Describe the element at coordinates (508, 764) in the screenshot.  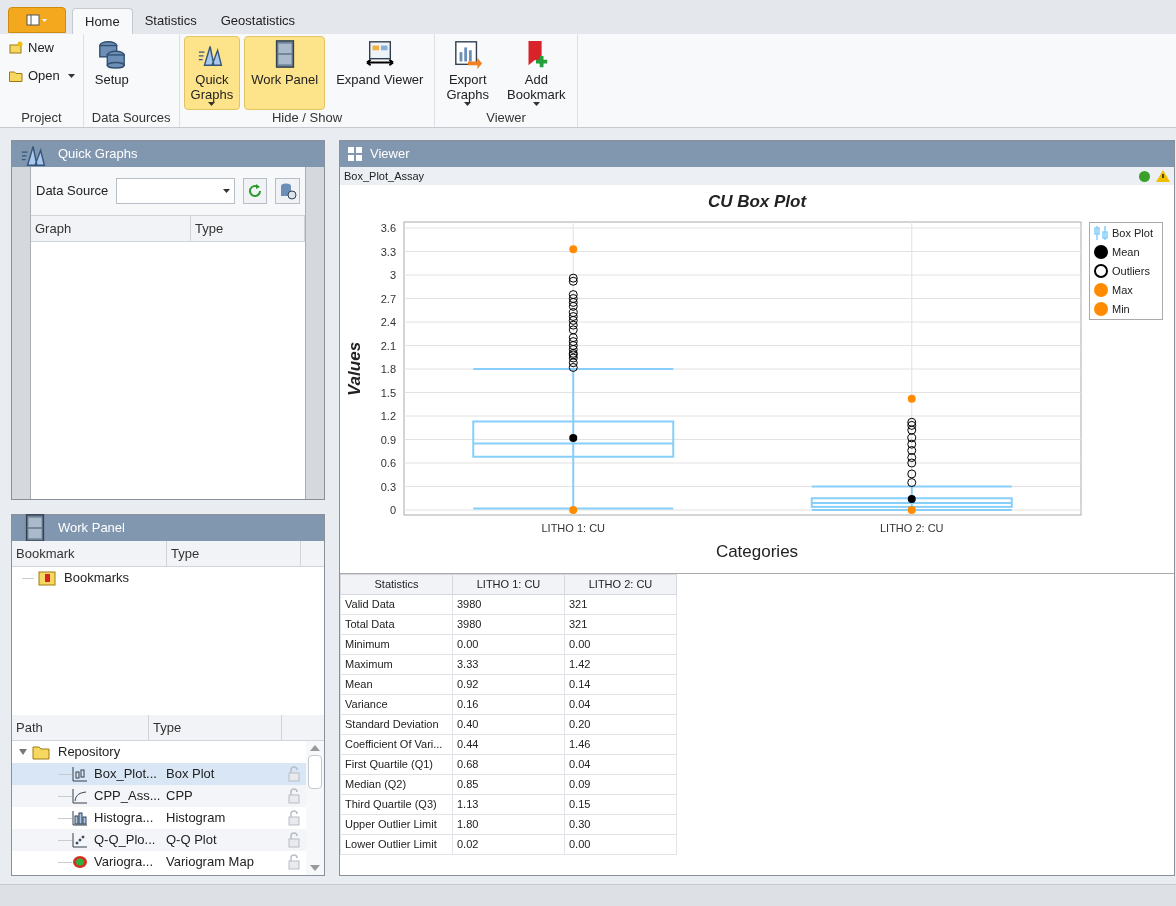
I see `table-cell: 0.68` at that location.